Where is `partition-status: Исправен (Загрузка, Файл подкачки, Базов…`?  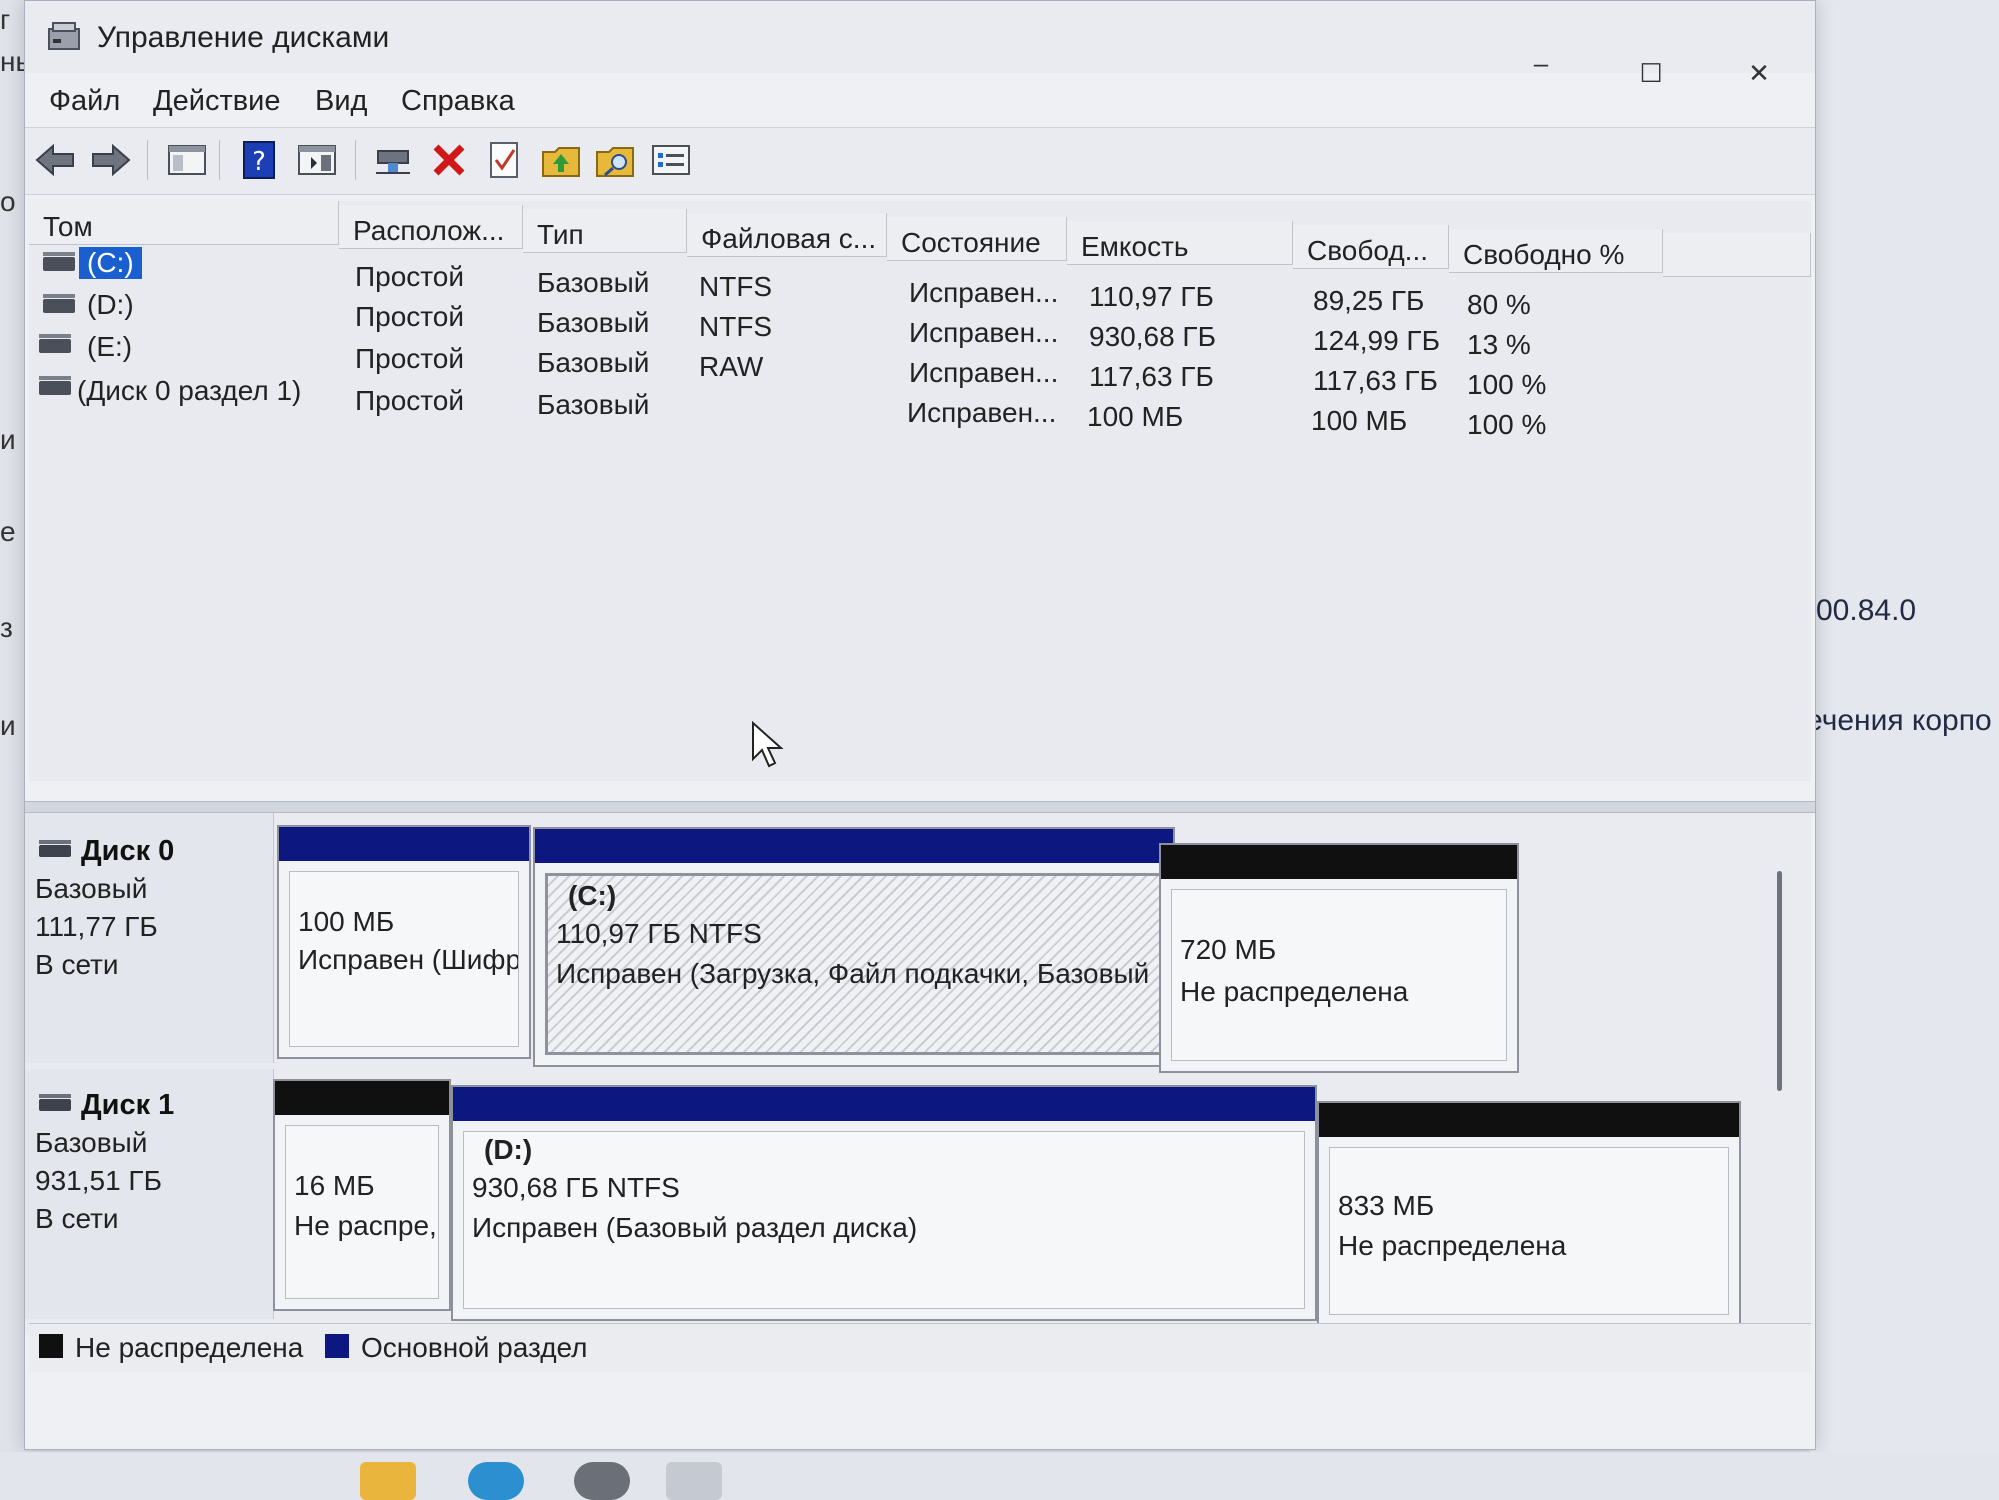
partition-status: Исправен (Загрузка, Файл подкачки, Базов… is located at coordinates (853, 973).